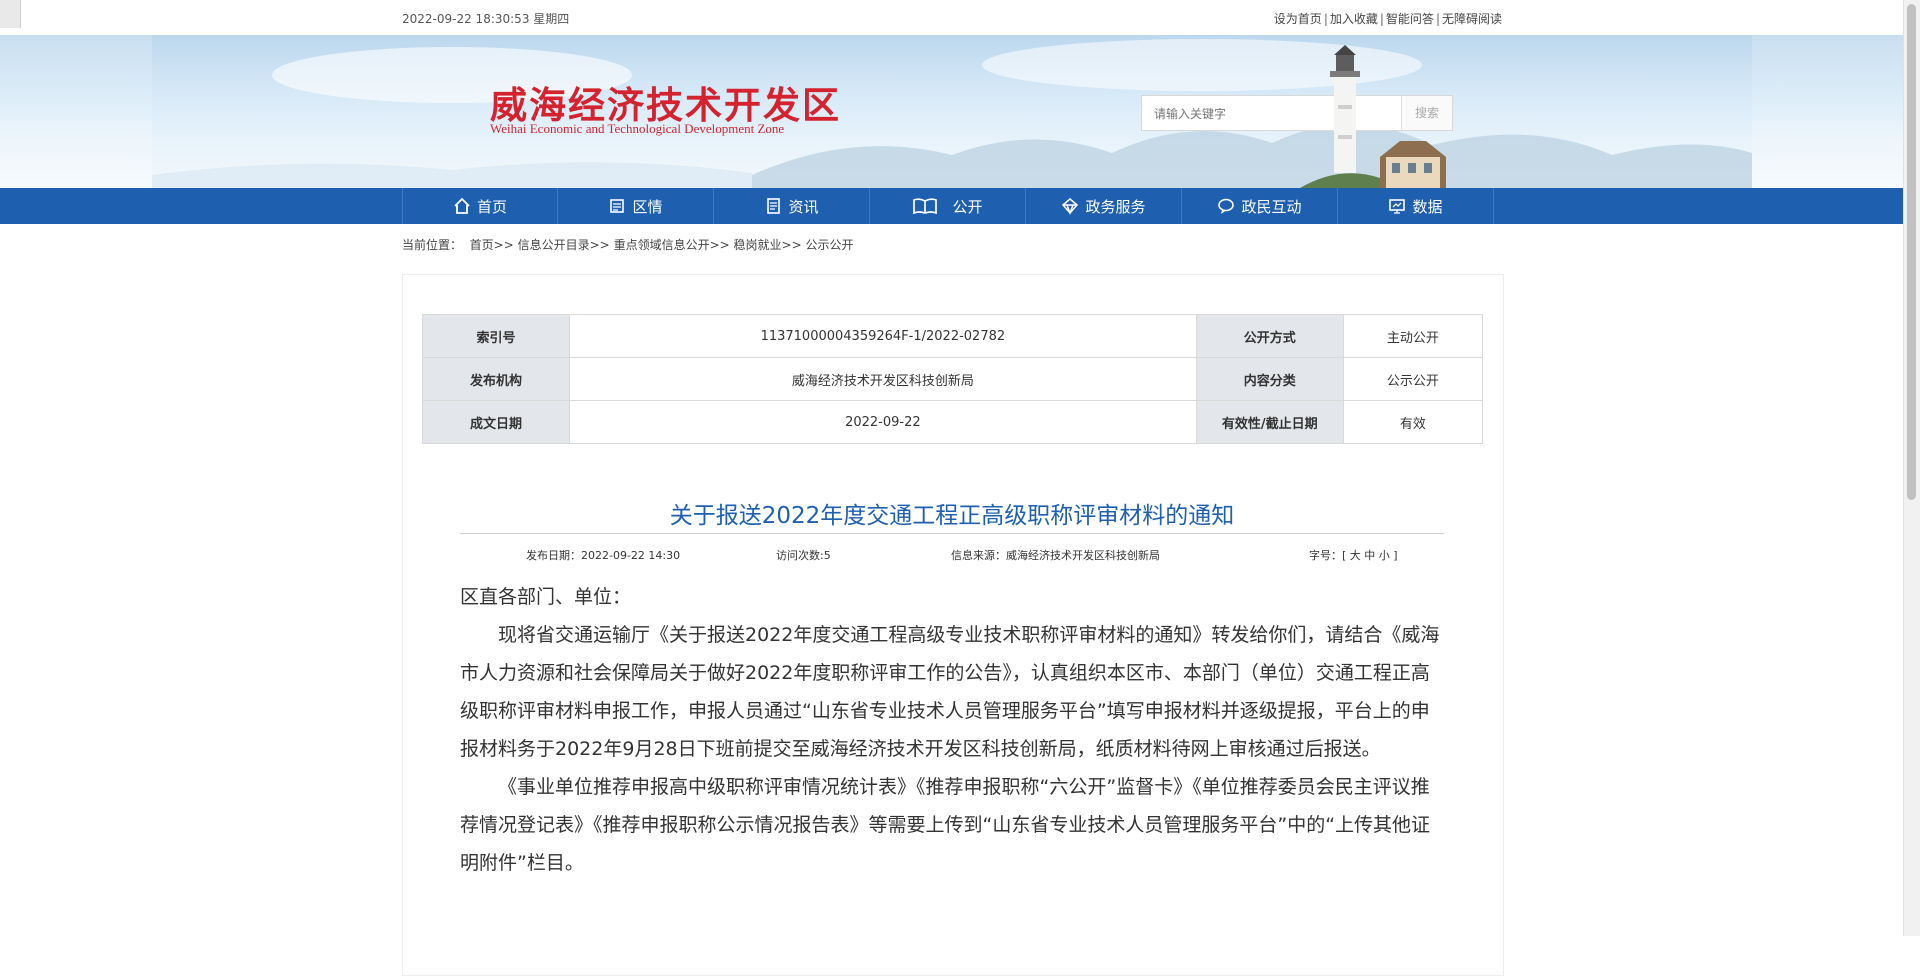  What do you see at coordinates (774, 206) in the screenshot?
I see `document-icon` at bounding box center [774, 206].